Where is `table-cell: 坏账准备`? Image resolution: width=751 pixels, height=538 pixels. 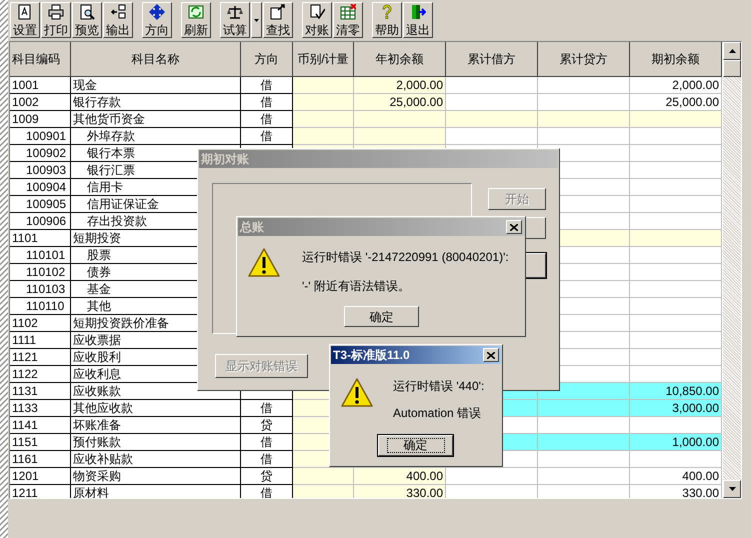
table-cell: 坏账准备 is located at coordinates (156, 425).